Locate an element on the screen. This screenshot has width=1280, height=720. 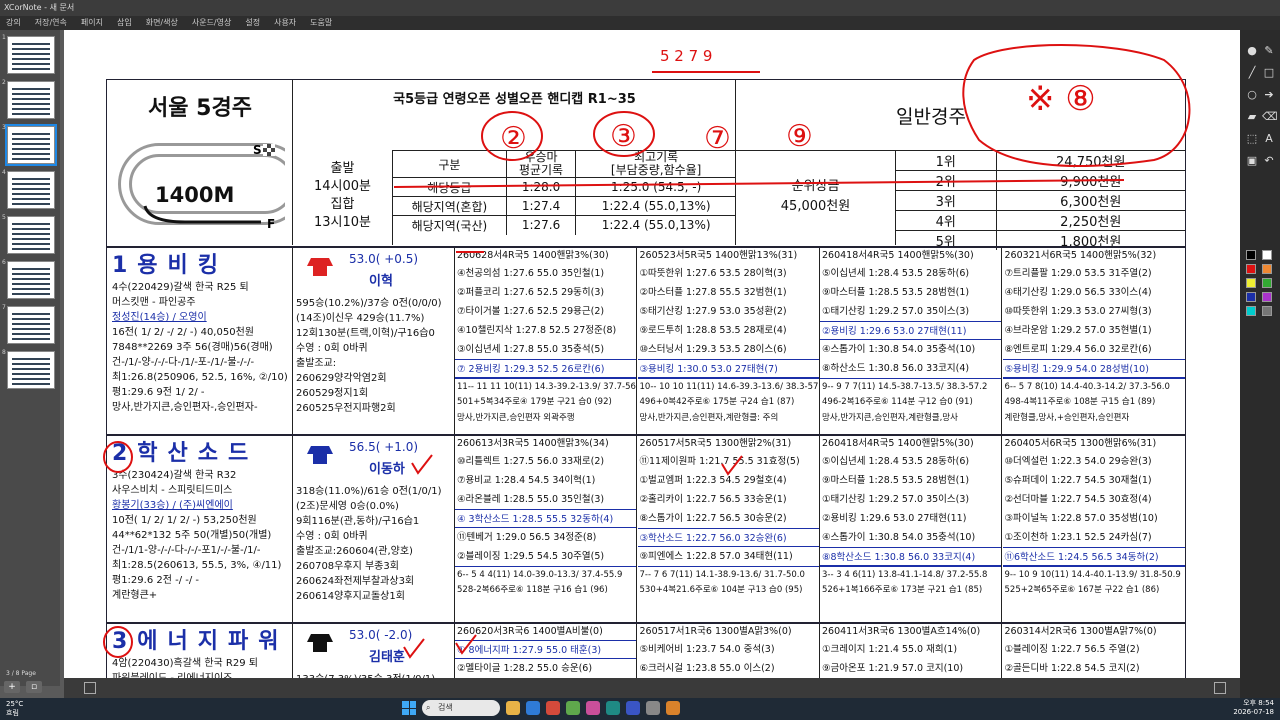
record-weight-info: 530+4복21.6주로⑥ 104분 구13 습0 (95) is located at coordinates (721, 590).